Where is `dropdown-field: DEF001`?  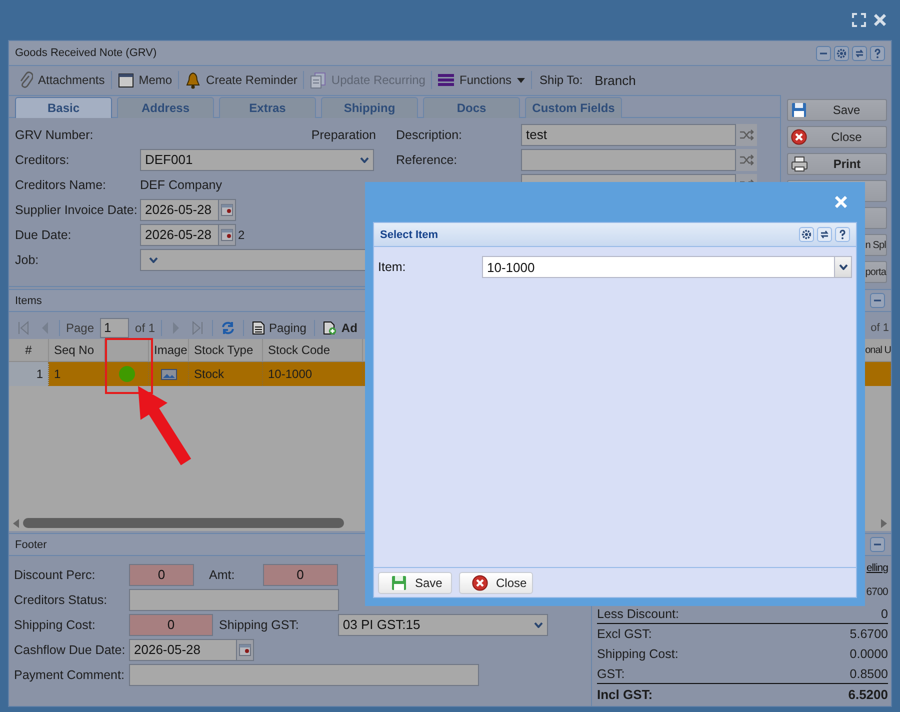 dropdown-field: DEF001 is located at coordinates (257, 159).